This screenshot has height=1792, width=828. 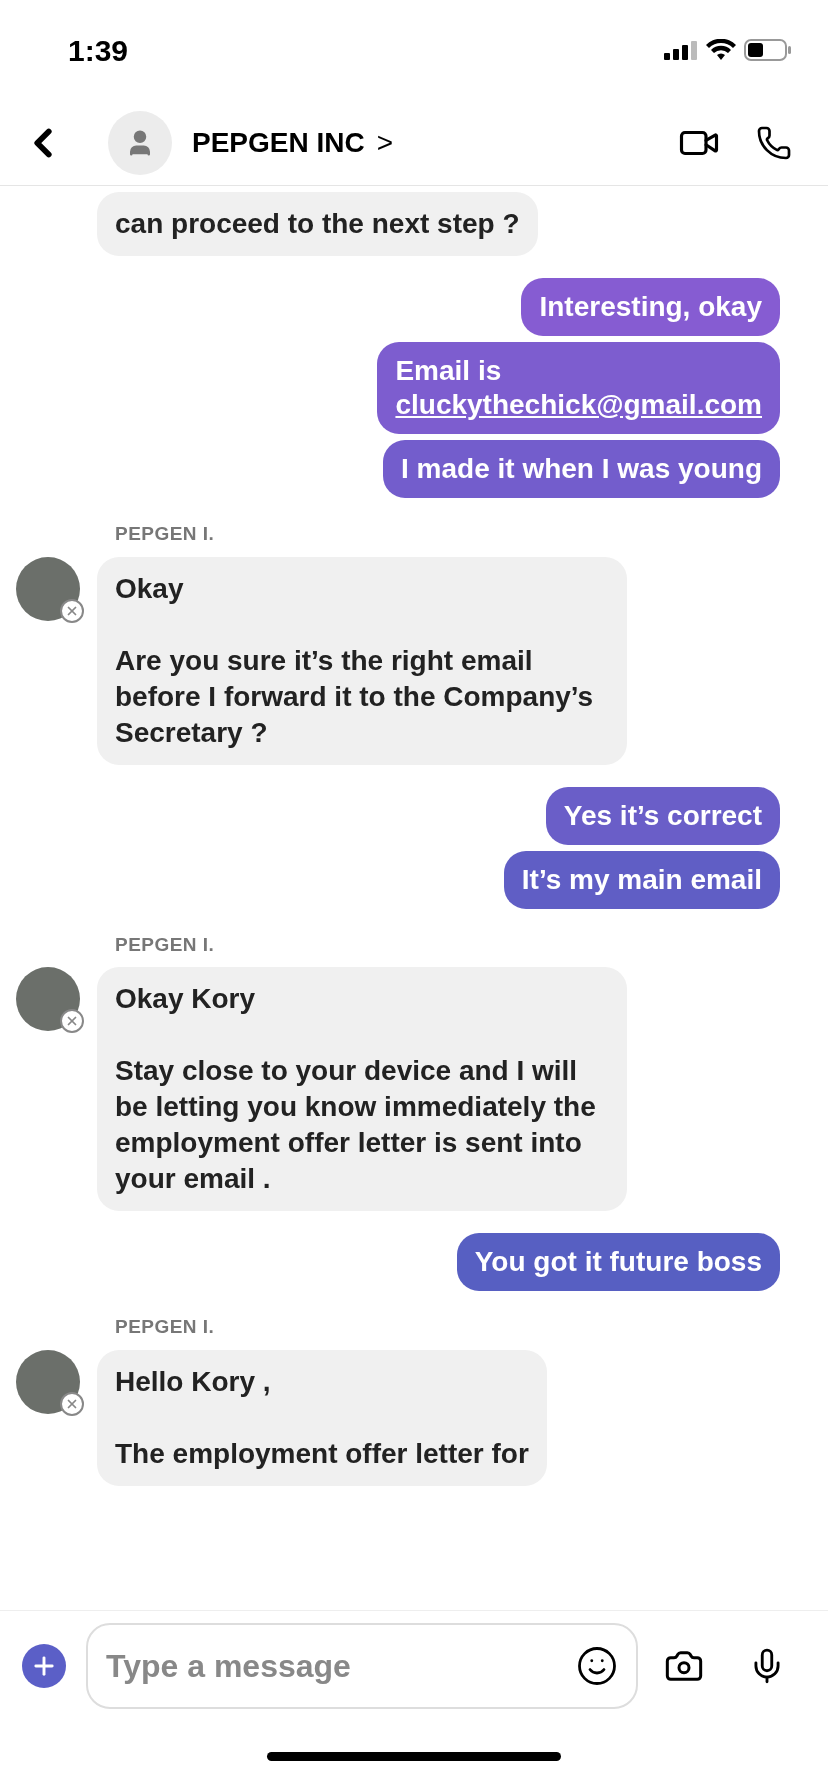 I want to click on message-text: I made it when I was young, so click(x=581, y=469).